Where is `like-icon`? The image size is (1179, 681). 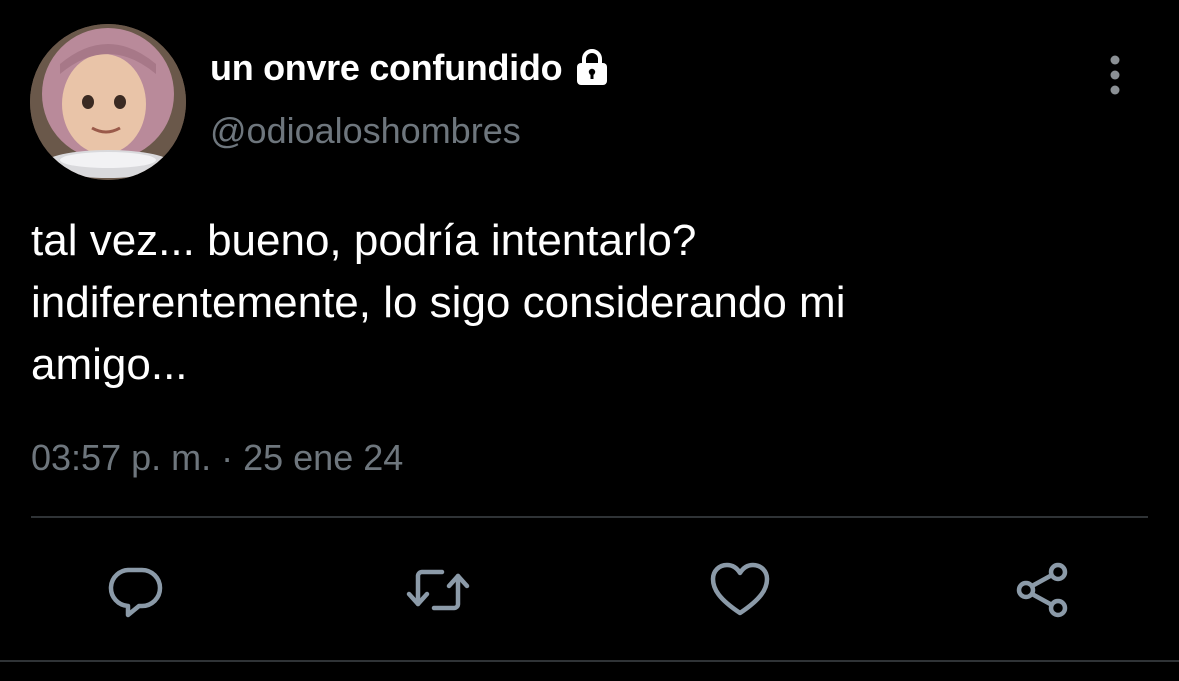 like-icon is located at coordinates (740, 589).